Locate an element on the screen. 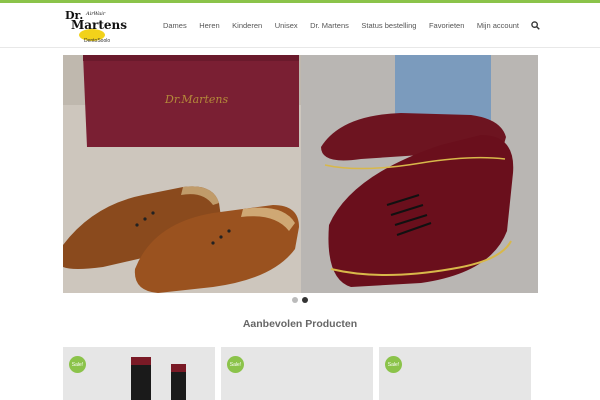 This screenshot has width=600, height=400. logo-subtitle: DentoSoolo is located at coordinates (97, 41).